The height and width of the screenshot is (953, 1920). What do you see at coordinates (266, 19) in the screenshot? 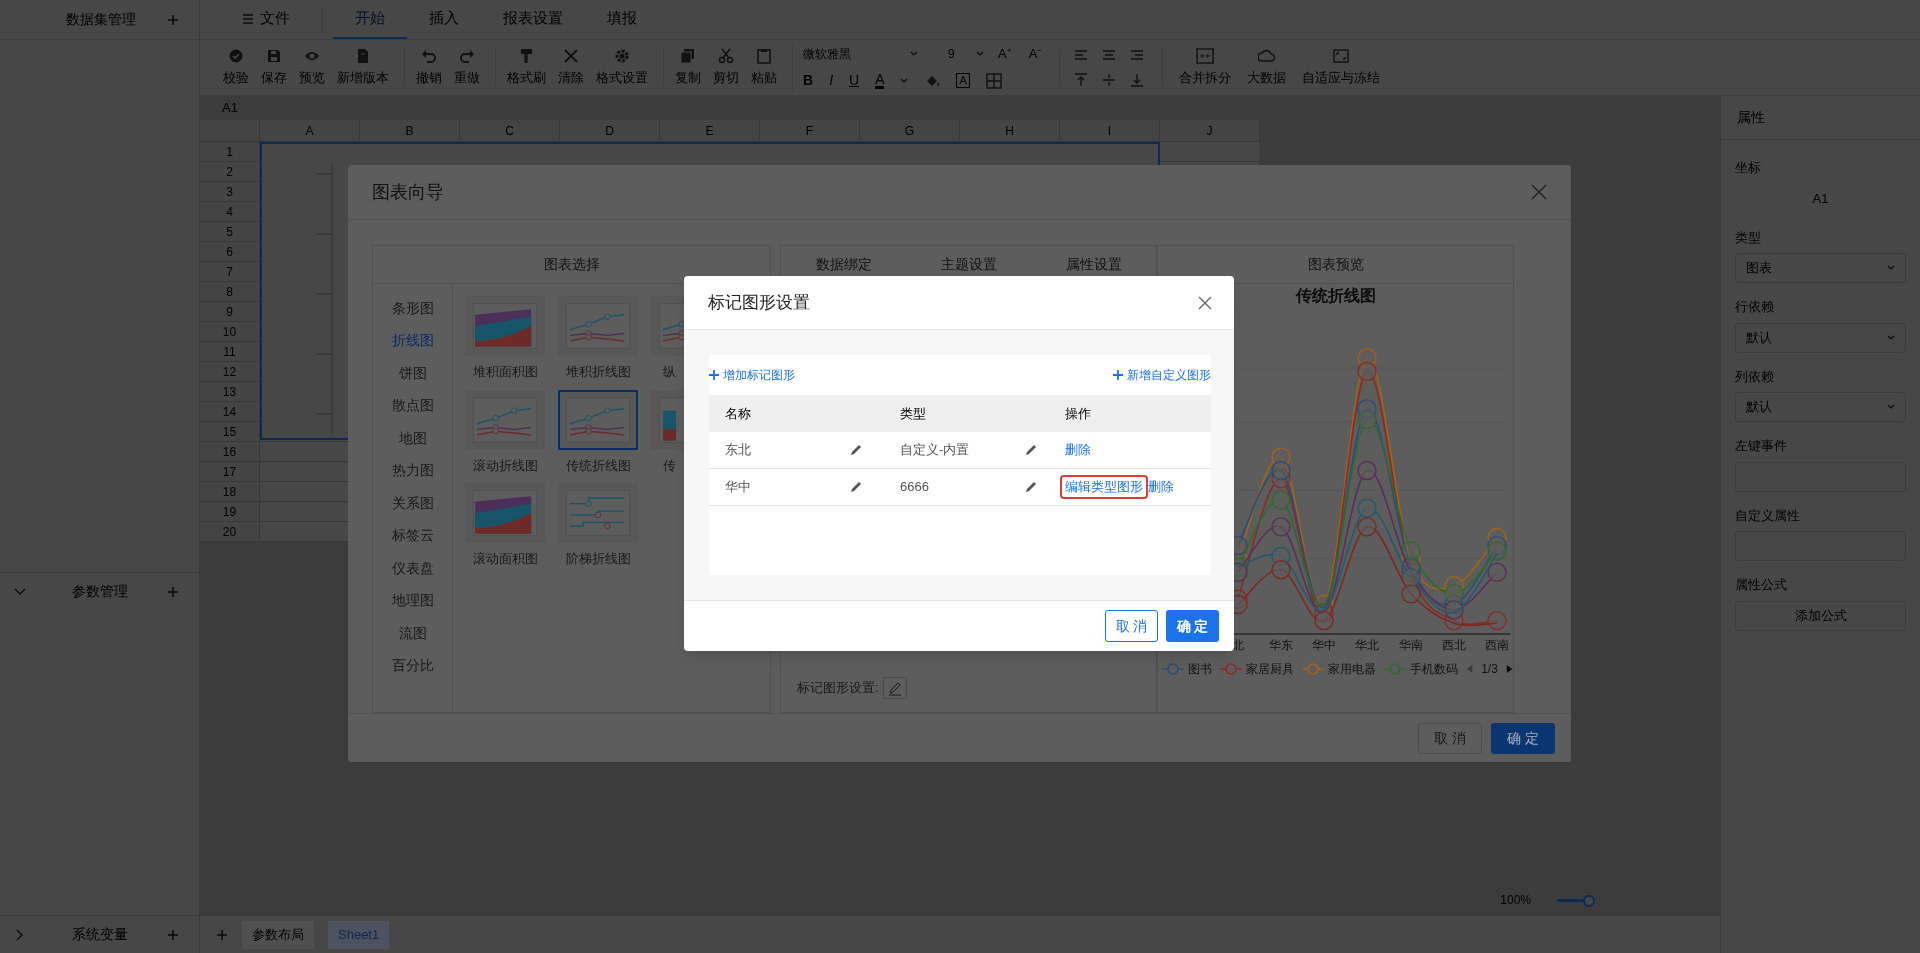
I see `menu-tab: 文件` at bounding box center [266, 19].